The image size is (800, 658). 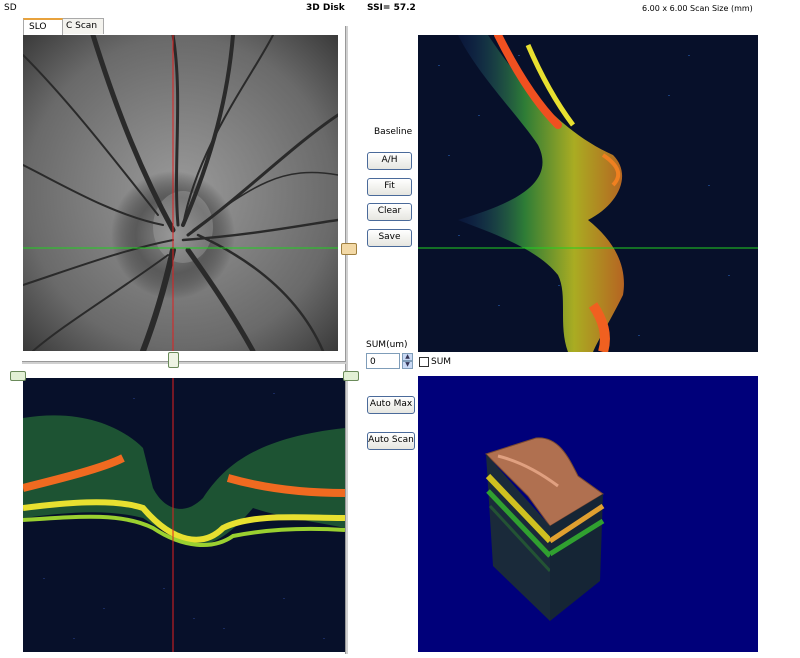 What do you see at coordinates (351, 376) in the screenshot?
I see `bscan-right-handle` at bounding box center [351, 376].